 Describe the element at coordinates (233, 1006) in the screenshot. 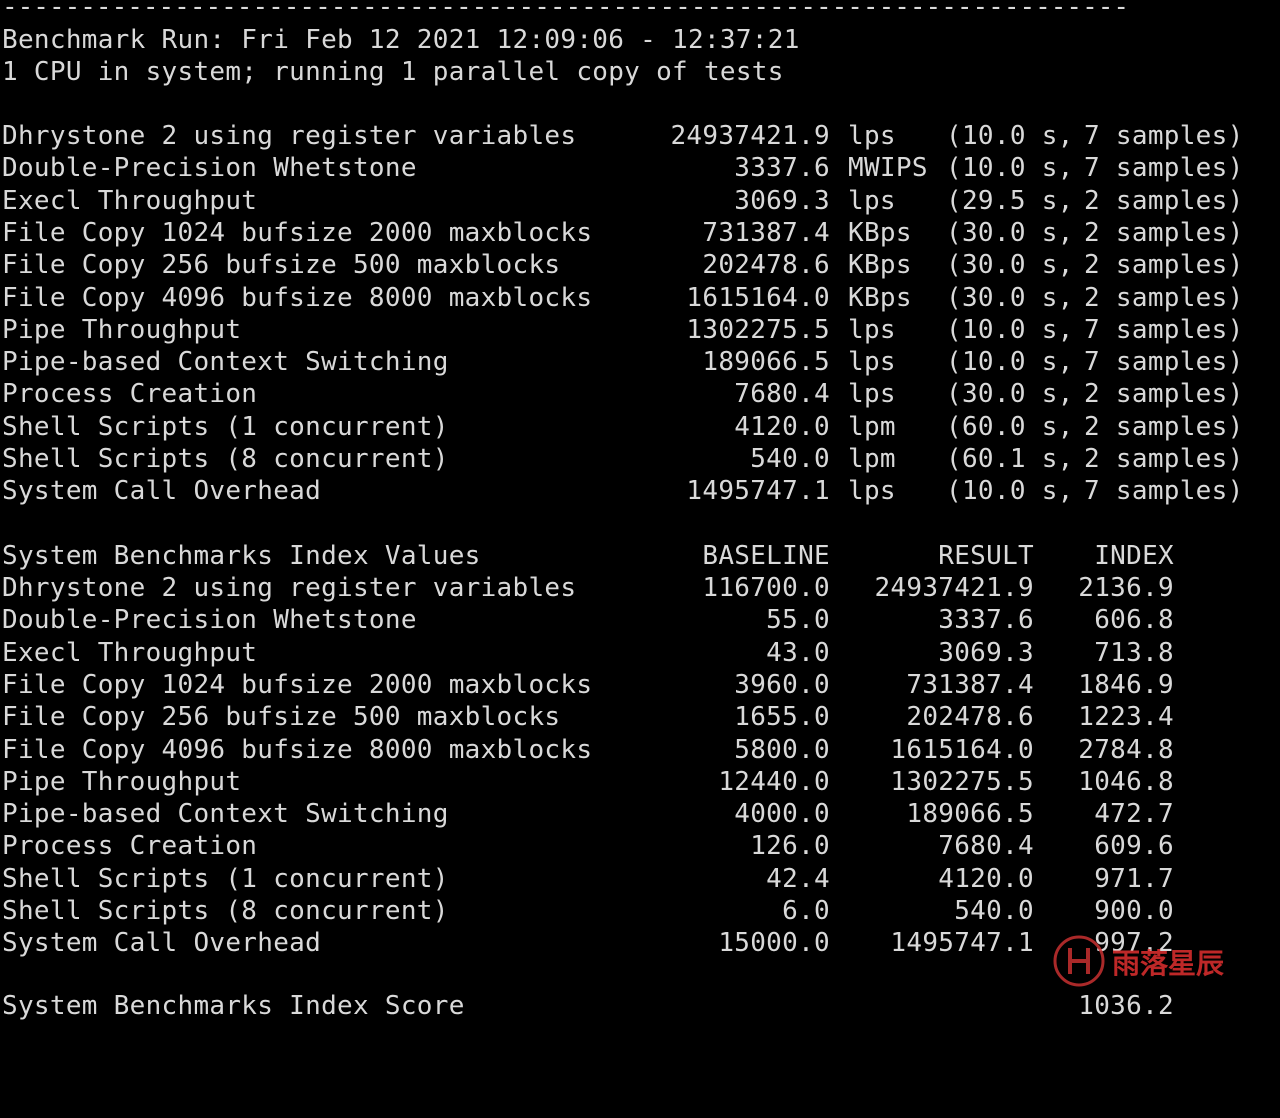

I see `score-label: System Benchmarks Index Score` at that location.